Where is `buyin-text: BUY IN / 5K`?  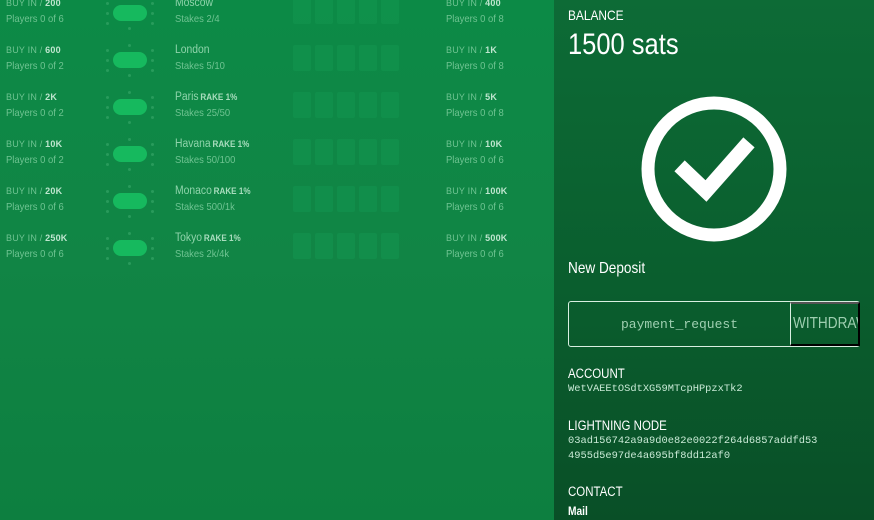
buyin-text: BUY IN / 5K is located at coordinates (472, 97).